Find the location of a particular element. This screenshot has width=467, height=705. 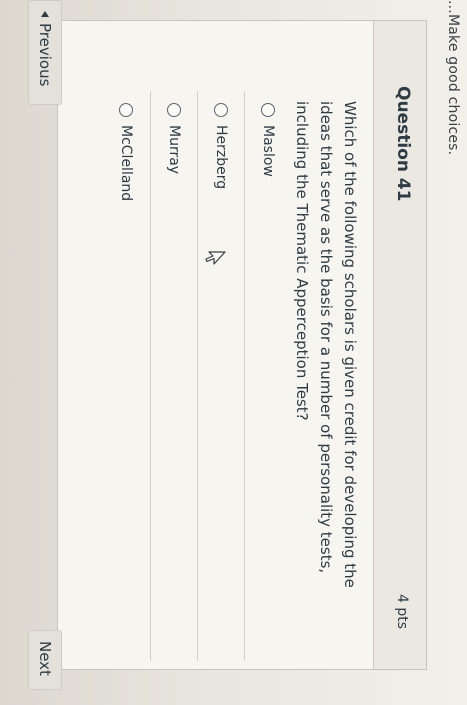

next-button: Next is located at coordinates (45, 660).